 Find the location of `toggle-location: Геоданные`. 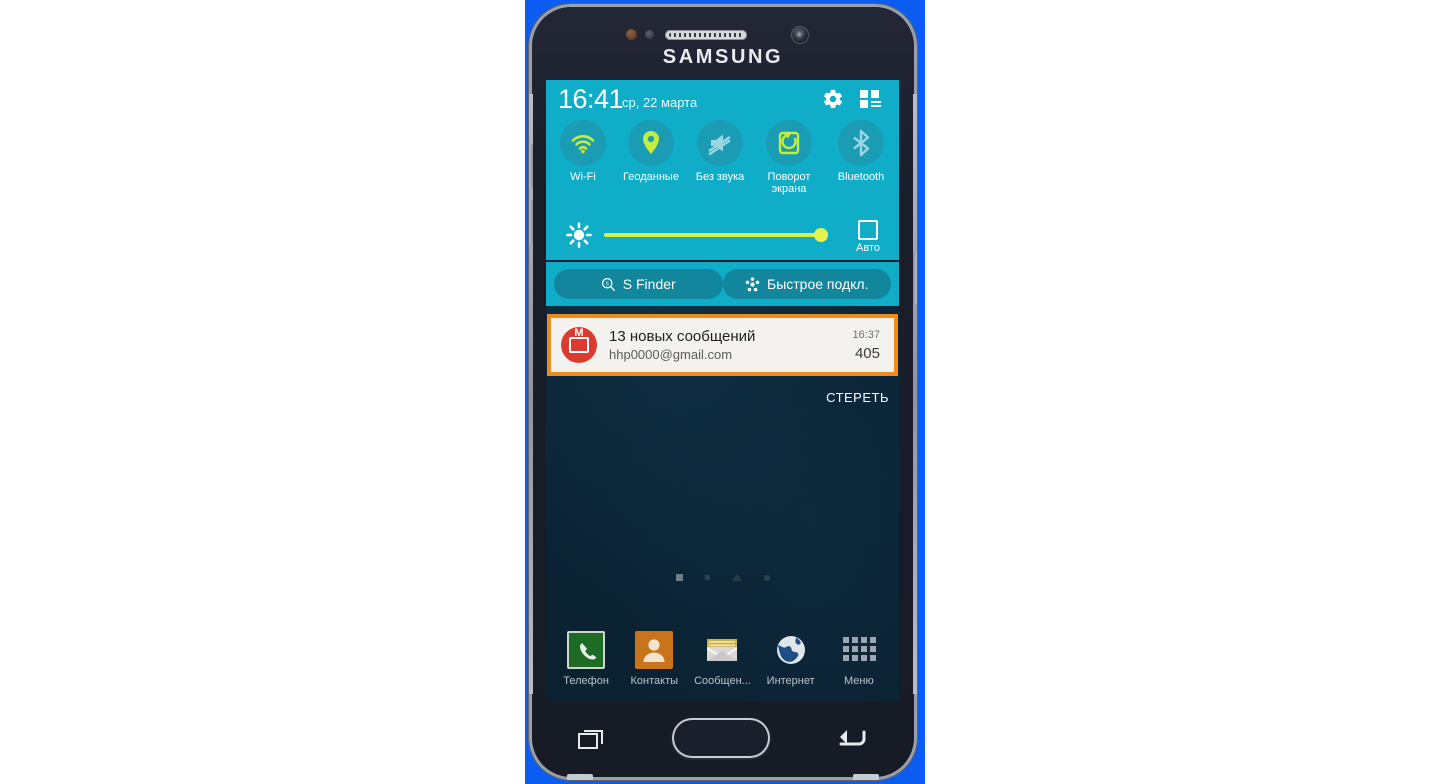

toggle-location: Геоданные is located at coordinates (651, 151).